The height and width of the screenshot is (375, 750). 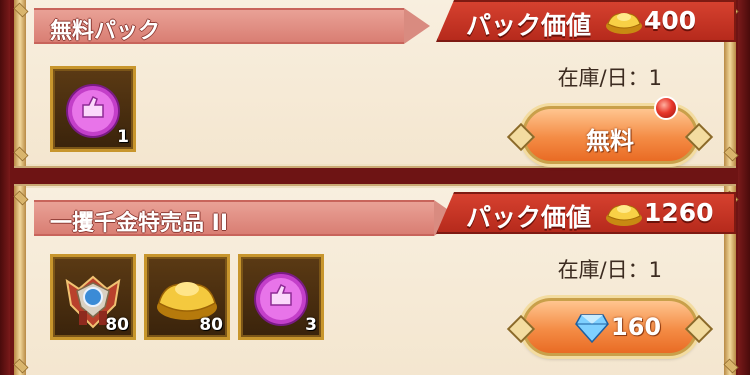 What do you see at coordinates (610, 327) in the screenshot?
I see `buy-pack-button: 160` at bounding box center [610, 327].